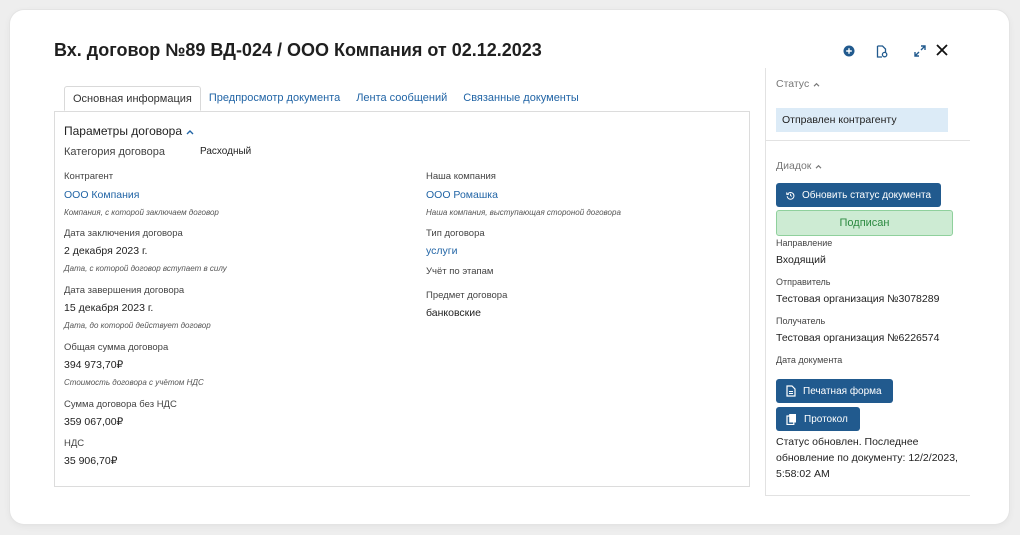 This screenshot has height=535, width=1020. What do you see at coordinates (461, 176) in the screenshot?
I see `field-label: Наша компания` at bounding box center [461, 176].